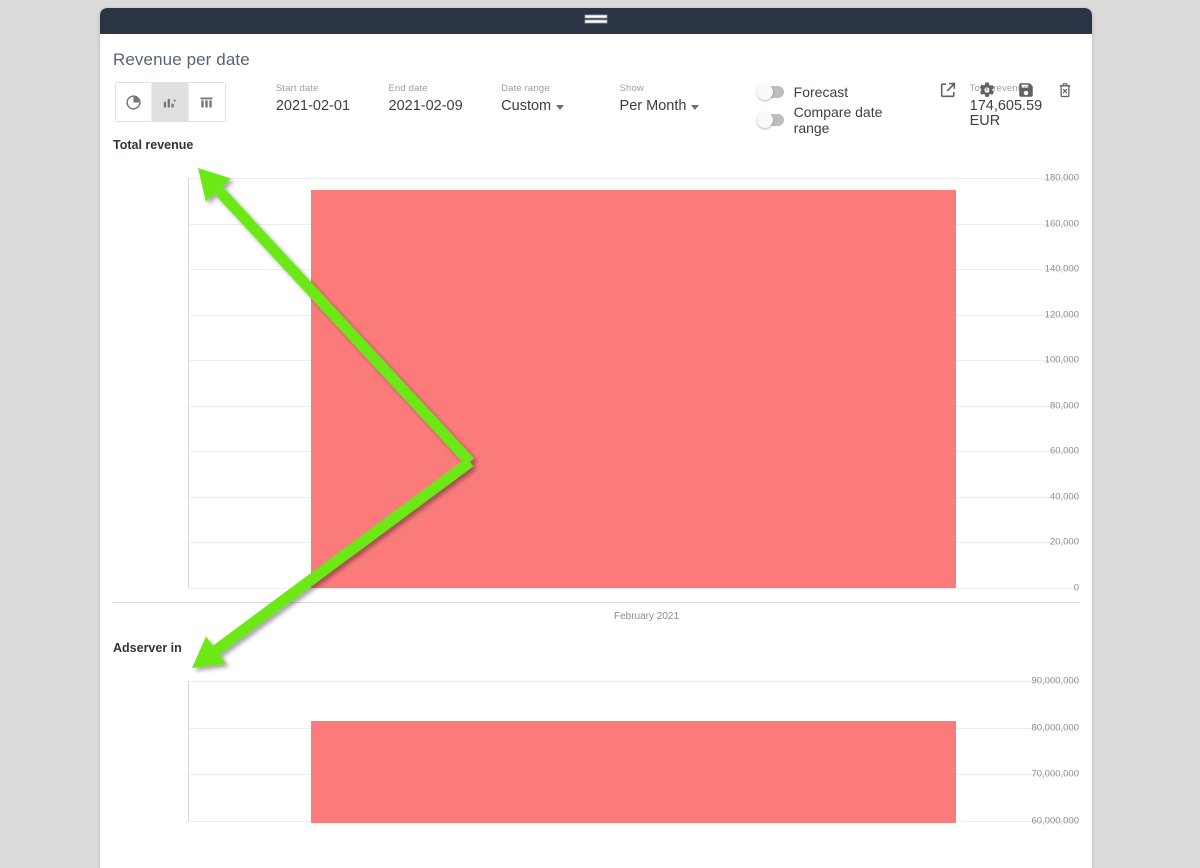  I want to click on compare-switch-track, so click(770, 120).